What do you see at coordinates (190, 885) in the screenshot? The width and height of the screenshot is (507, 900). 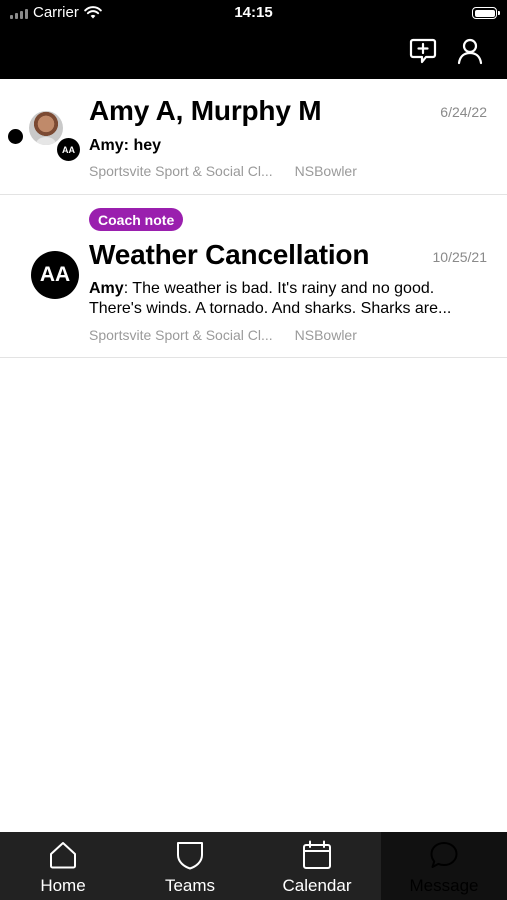 I see `tab-label: Teams` at bounding box center [190, 885].